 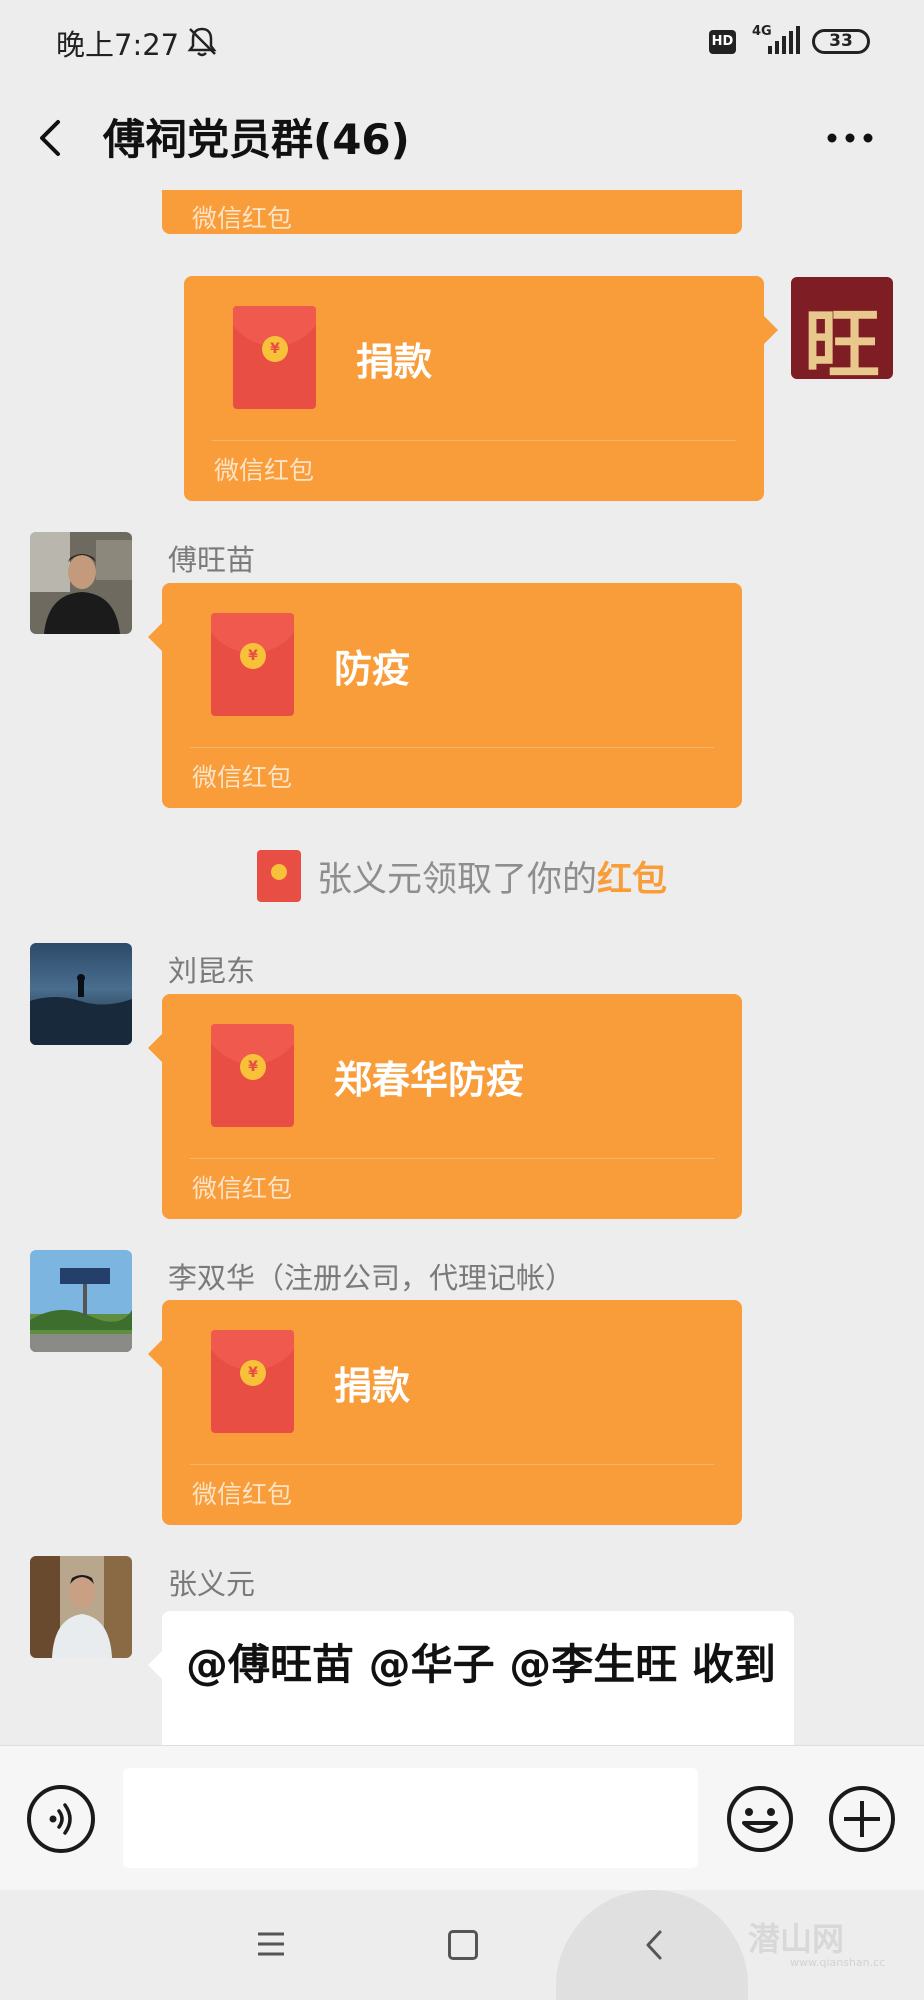 What do you see at coordinates (50, 138) in the screenshot?
I see `chevron-left-icon` at bounding box center [50, 138].